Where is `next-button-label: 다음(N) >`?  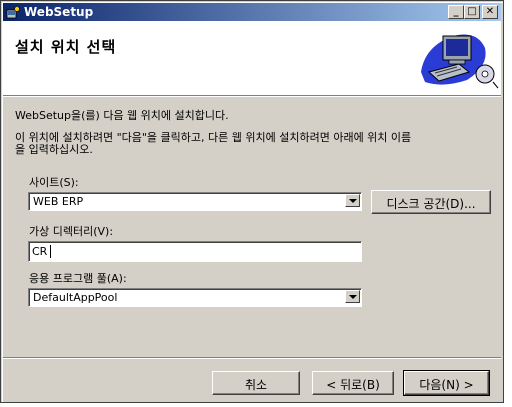 next-button-label: 다음(N) > is located at coordinates (446, 385).